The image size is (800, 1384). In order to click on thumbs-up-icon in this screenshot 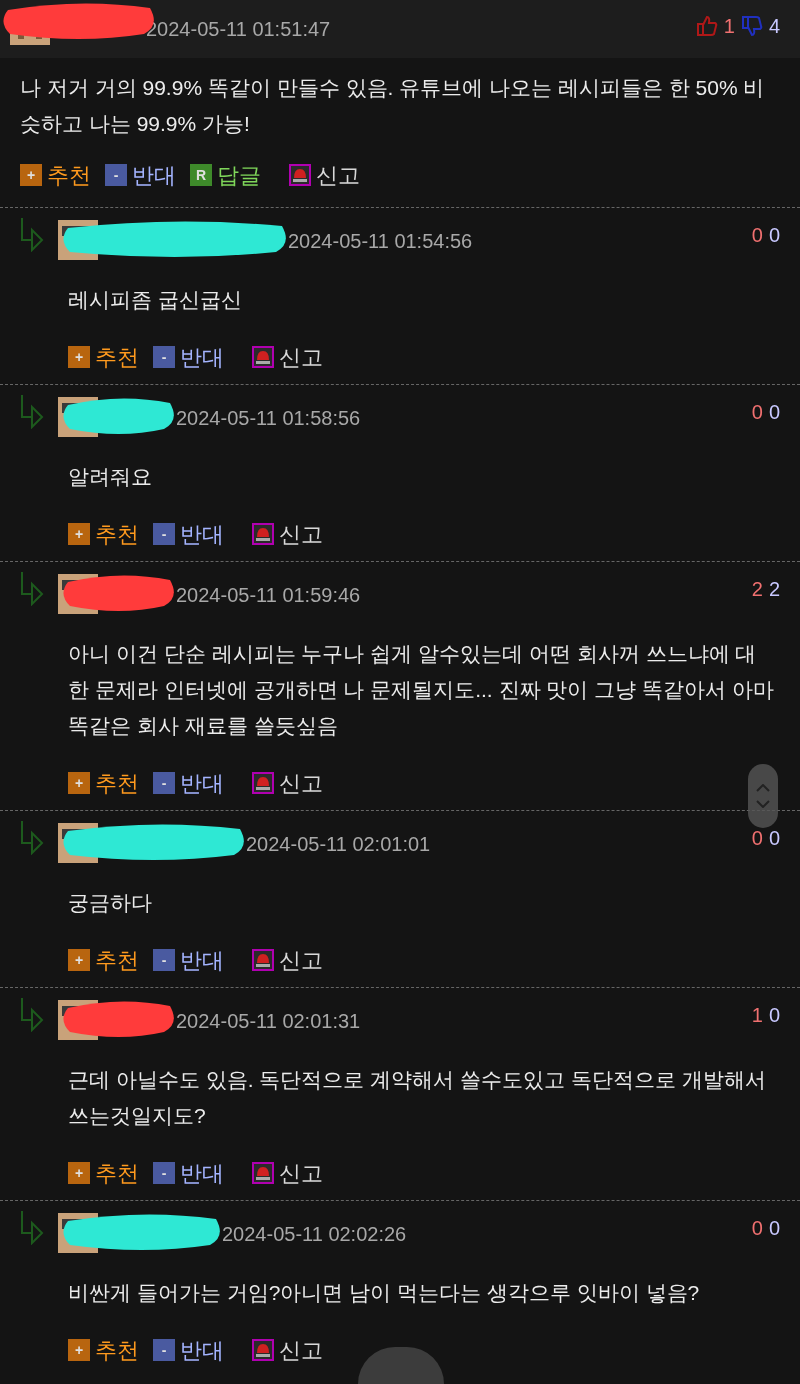, I will do `click(706, 26)`.